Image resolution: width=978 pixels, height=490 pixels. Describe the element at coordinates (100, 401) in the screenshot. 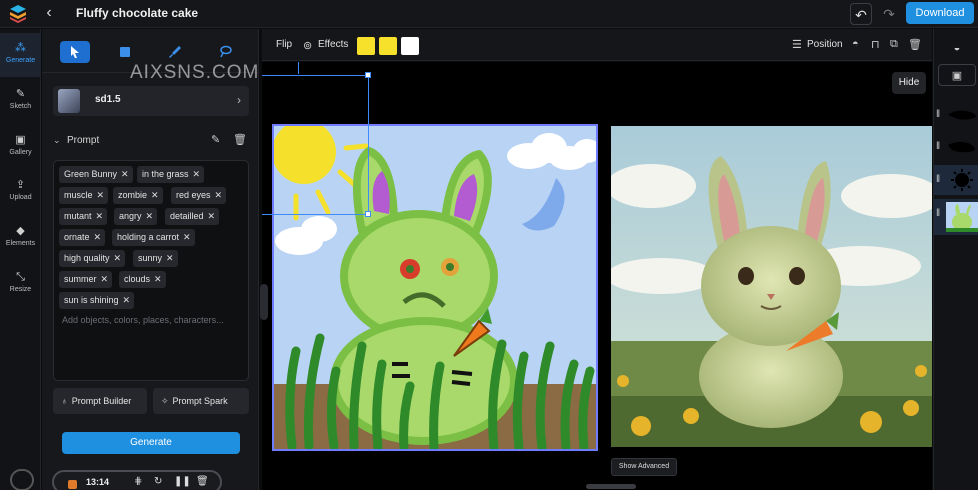

I see `prompt-builder-button: ♁ Prompt Builder` at that location.